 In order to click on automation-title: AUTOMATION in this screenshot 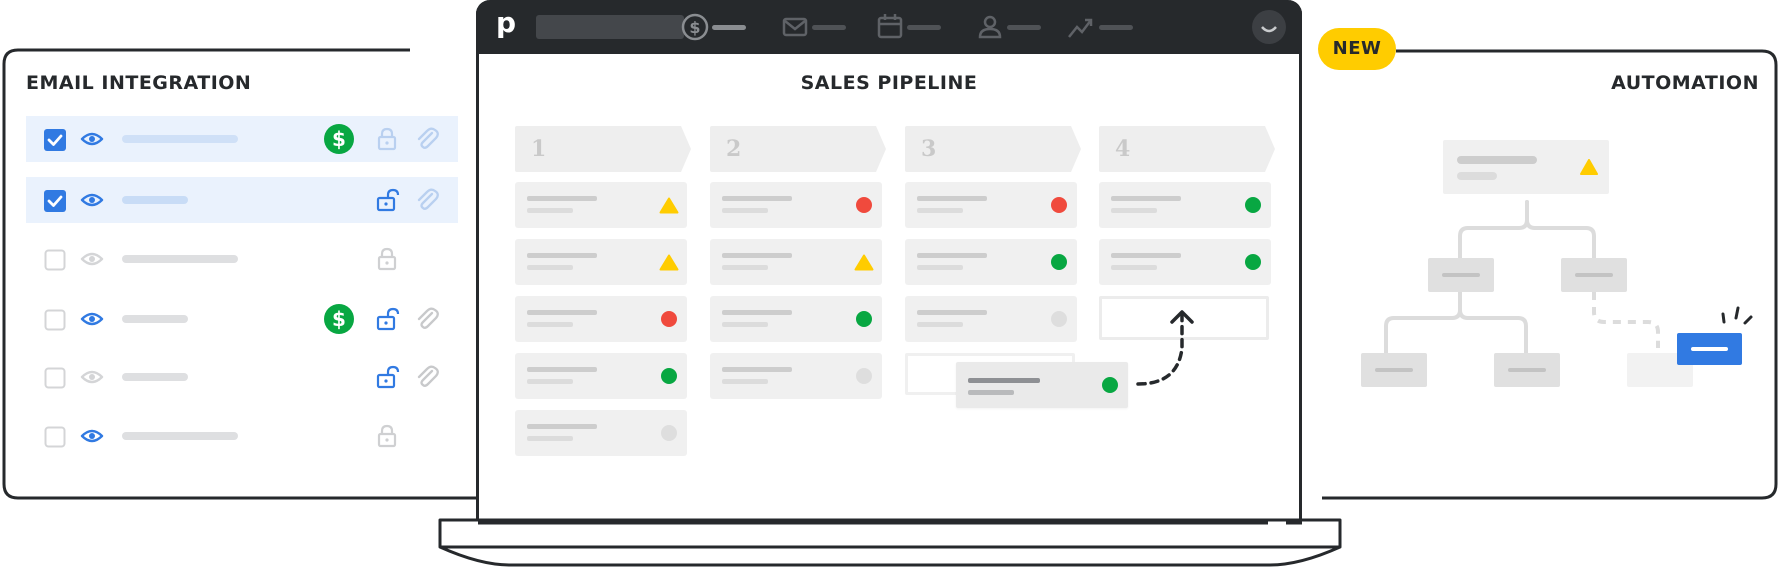, I will do `click(1685, 83)`.